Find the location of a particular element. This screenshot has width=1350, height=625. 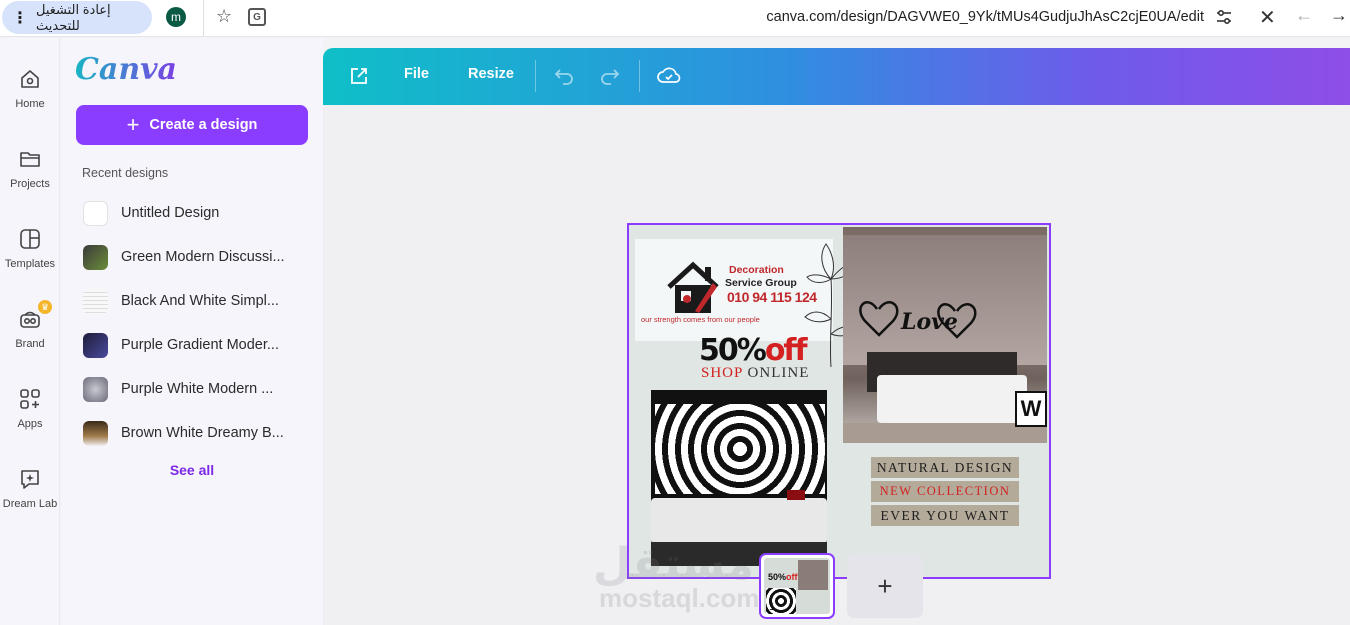

rail-label: Templates is located at coordinates (30, 264).